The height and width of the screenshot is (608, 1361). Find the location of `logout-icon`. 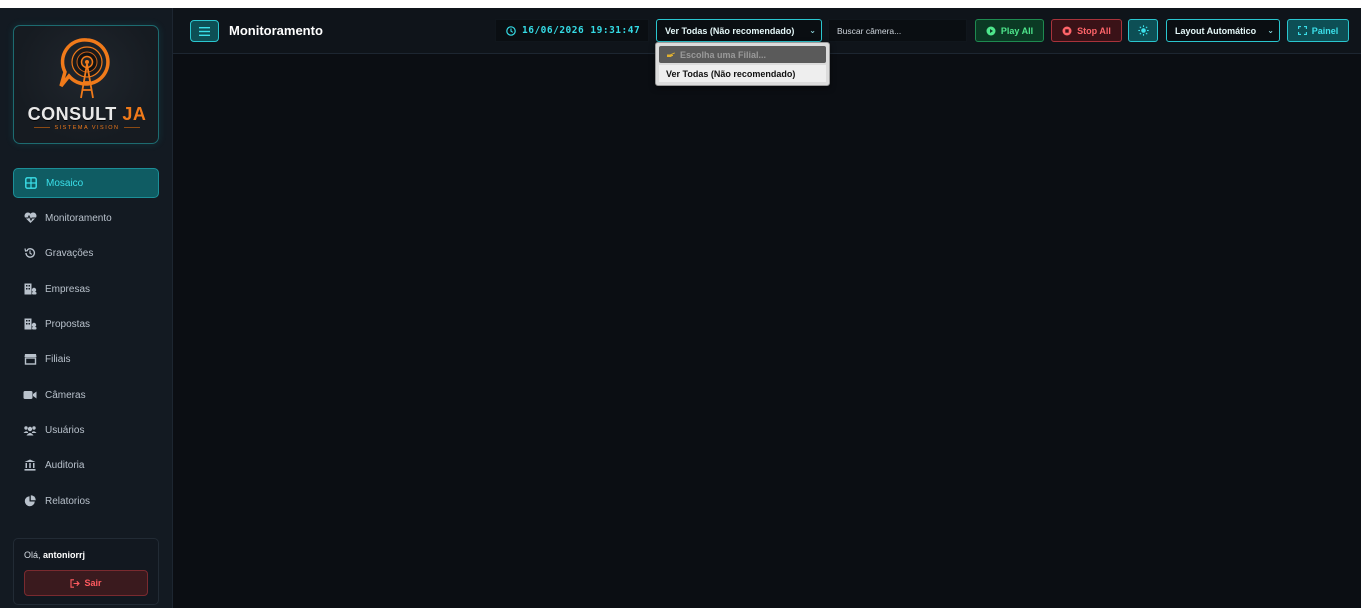

logout-icon is located at coordinates (75, 583).